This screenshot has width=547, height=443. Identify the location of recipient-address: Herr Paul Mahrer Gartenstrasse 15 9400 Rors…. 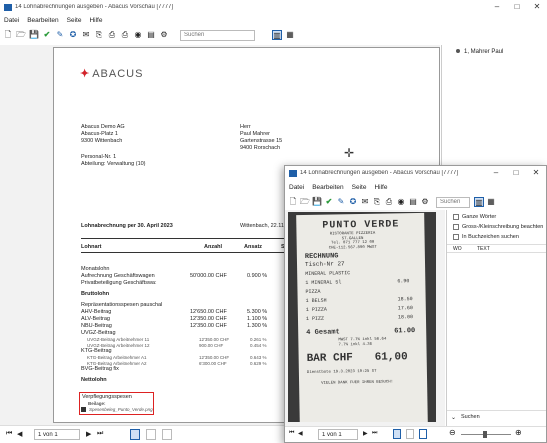
(261, 137).